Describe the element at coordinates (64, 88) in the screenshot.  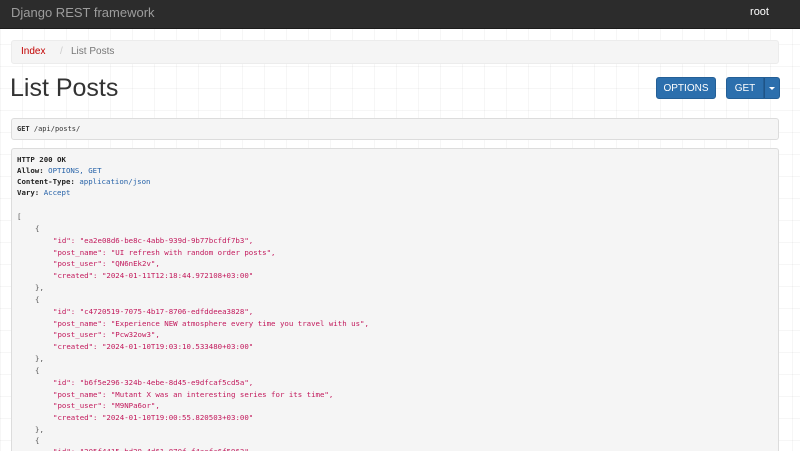
I see `page-title: List Posts` at that location.